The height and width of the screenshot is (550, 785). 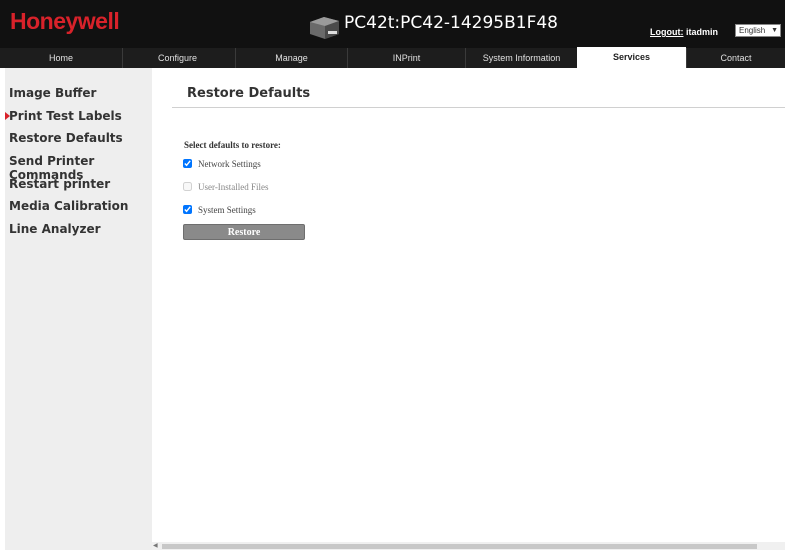 I want to click on sidebar-item-label: Line Analyzer, so click(x=55, y=229).